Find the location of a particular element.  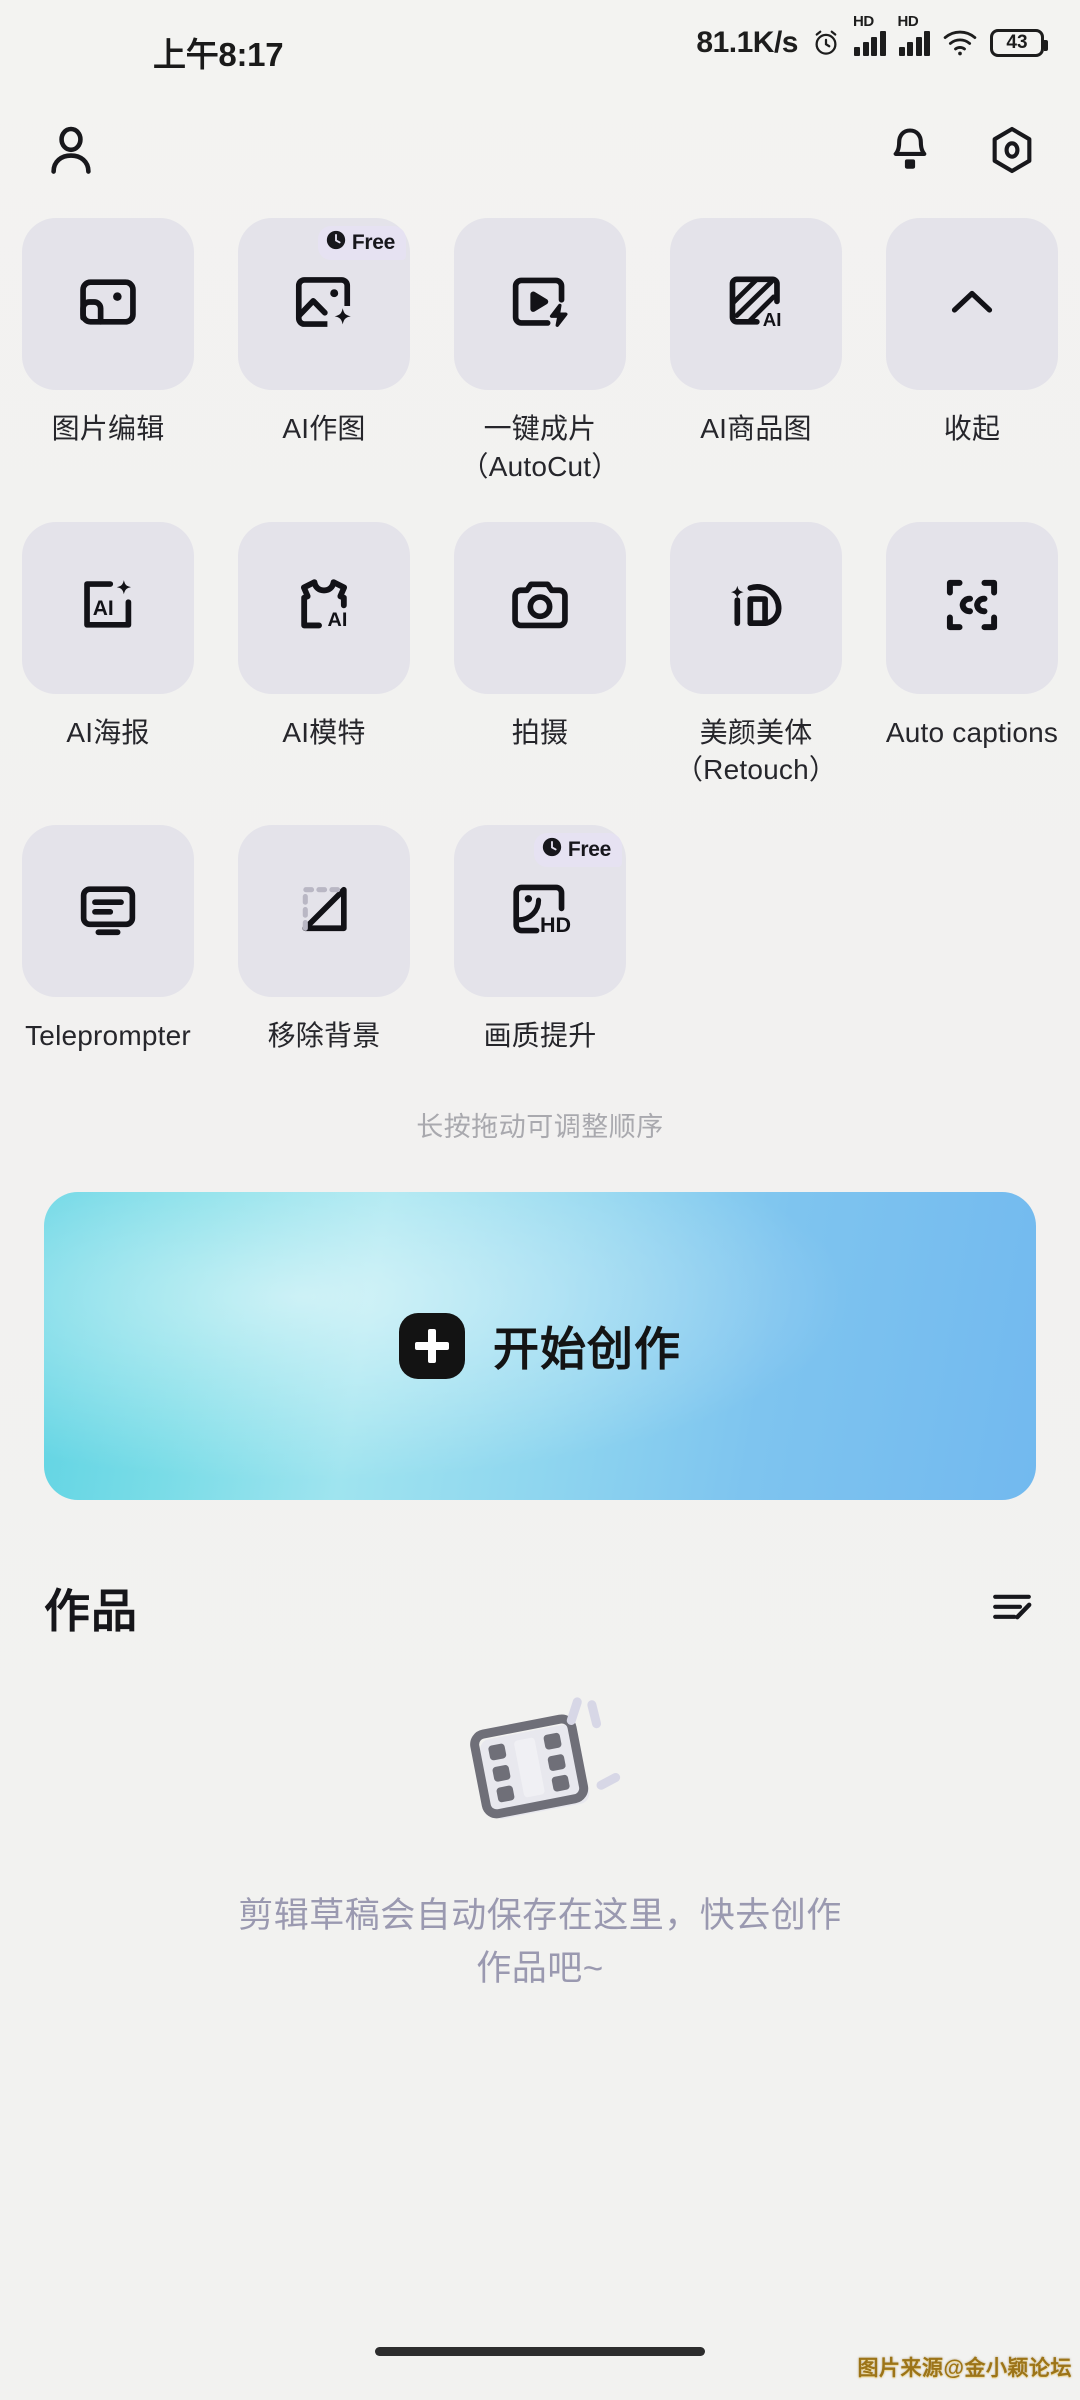

tool-retouch: 美颜美体 （Retouch） is located at coordinates (756, 655).